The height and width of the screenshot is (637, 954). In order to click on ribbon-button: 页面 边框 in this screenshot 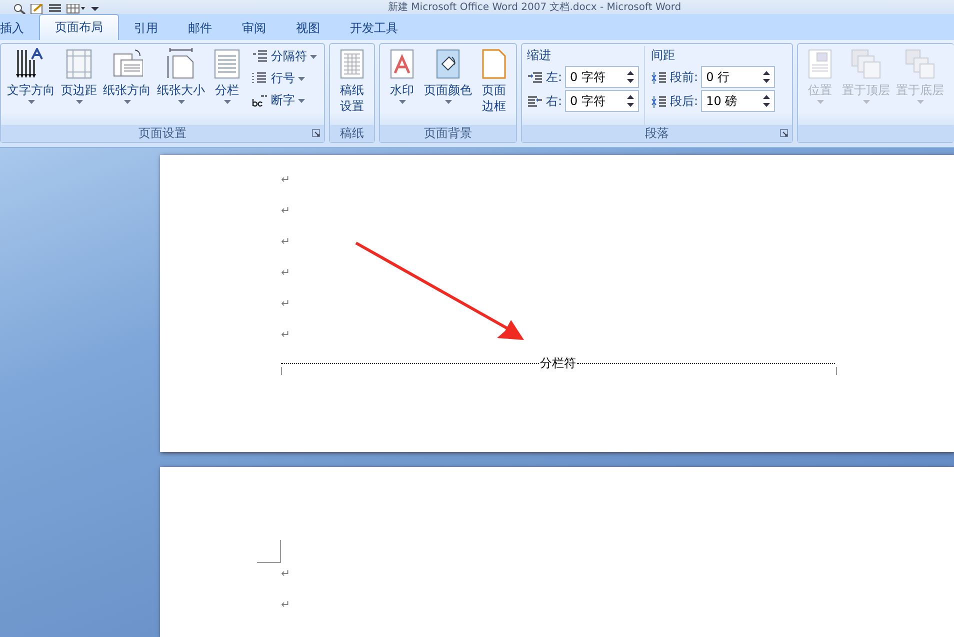, I will do `click(494, 85)`.